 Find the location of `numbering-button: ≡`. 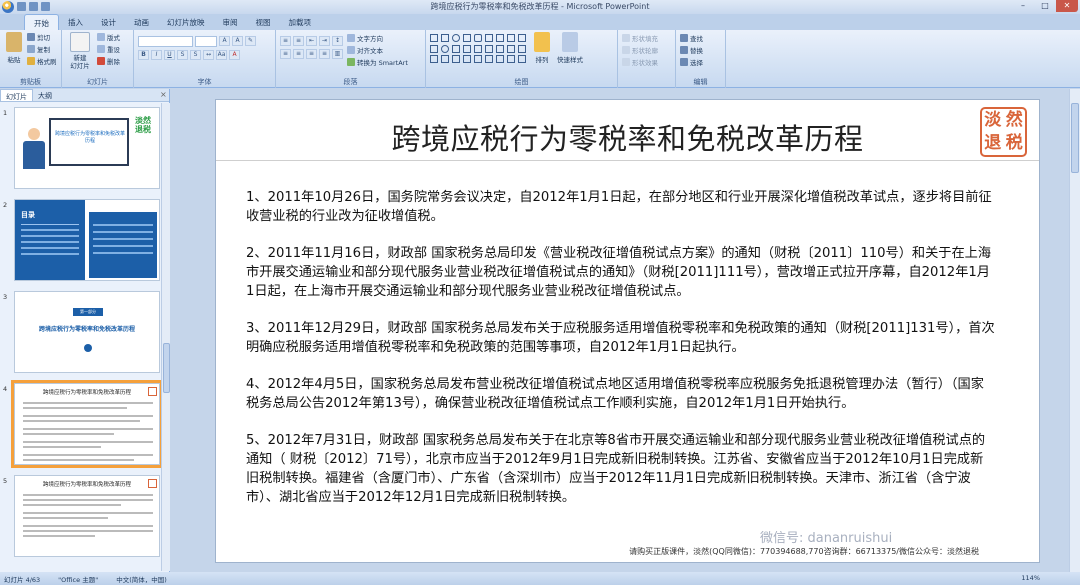

numbering-button: ≡ is located at coordinates (298, 41).